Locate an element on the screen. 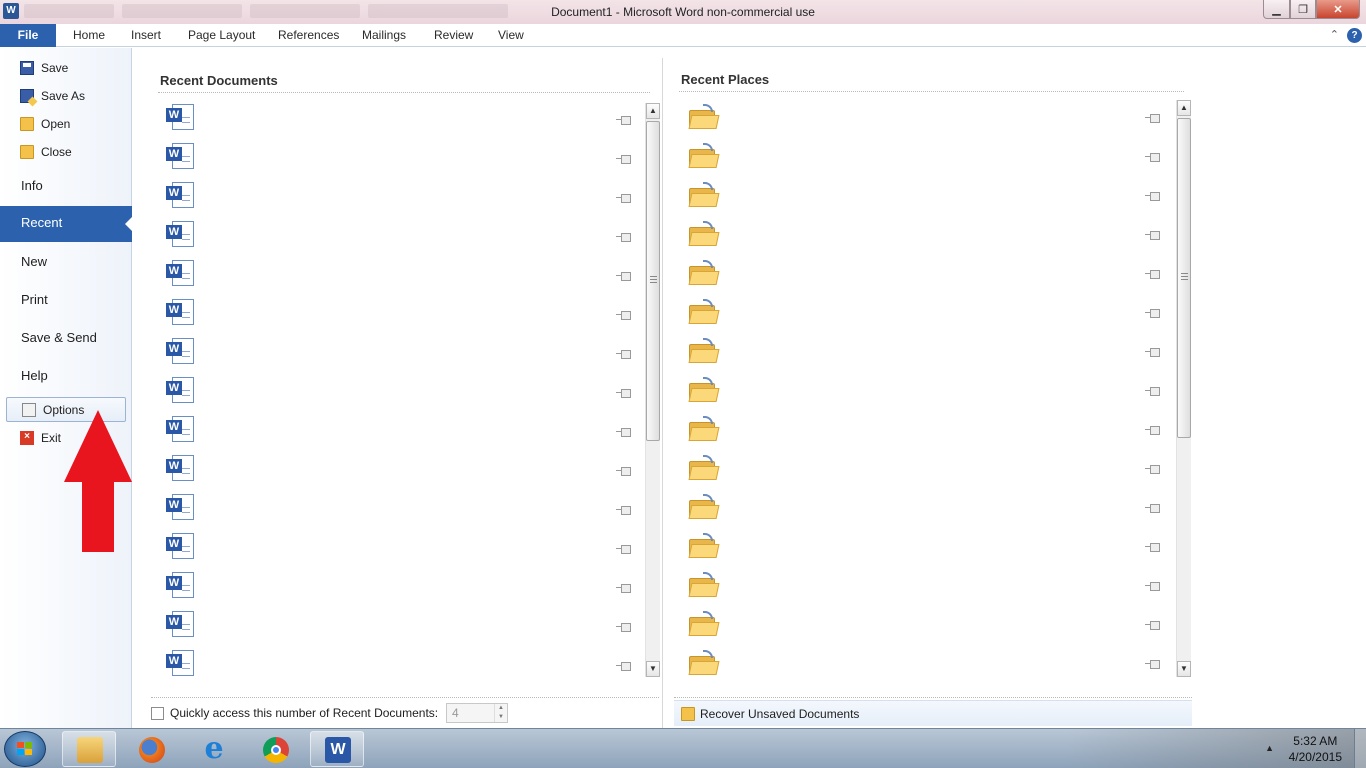  nav-save-as: Save As is located at coordinates (52, 96).